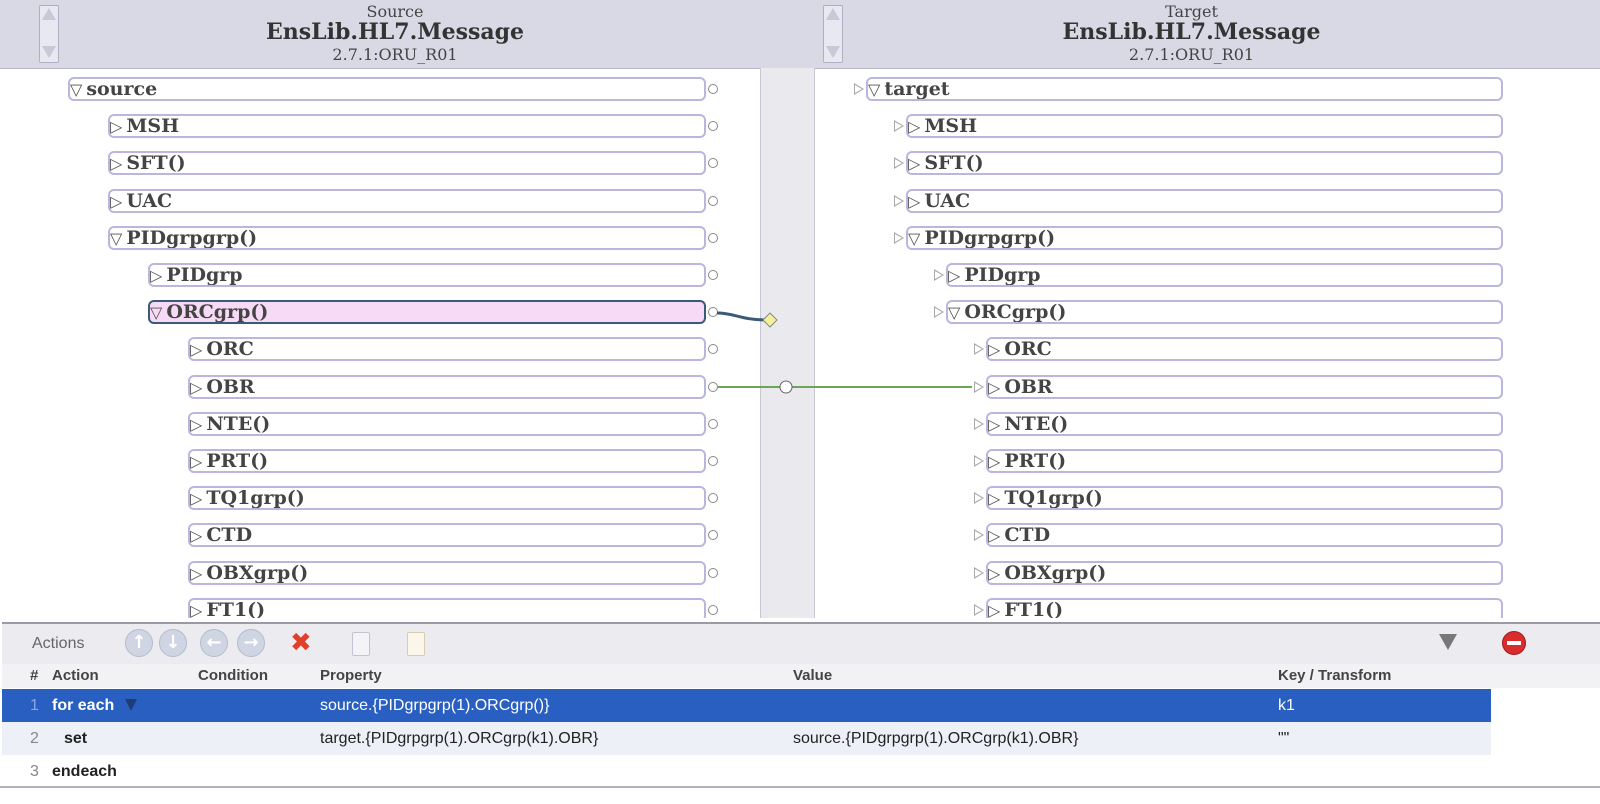 This screenshot has height=804, width=1600. I want to click on link-orcgrp-foreach, so click(742, 316).